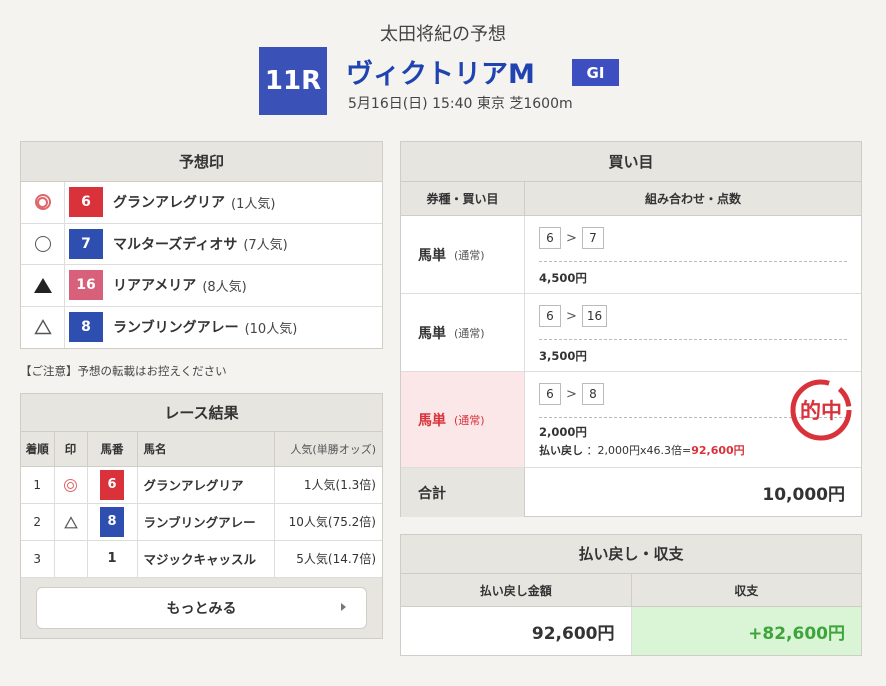 The image size is (886, 686). What do you see at coordinates (175, 244) in the screenshot?
I see `horse-name-link: マルターズディオサ` at bounding box center [175, 244].